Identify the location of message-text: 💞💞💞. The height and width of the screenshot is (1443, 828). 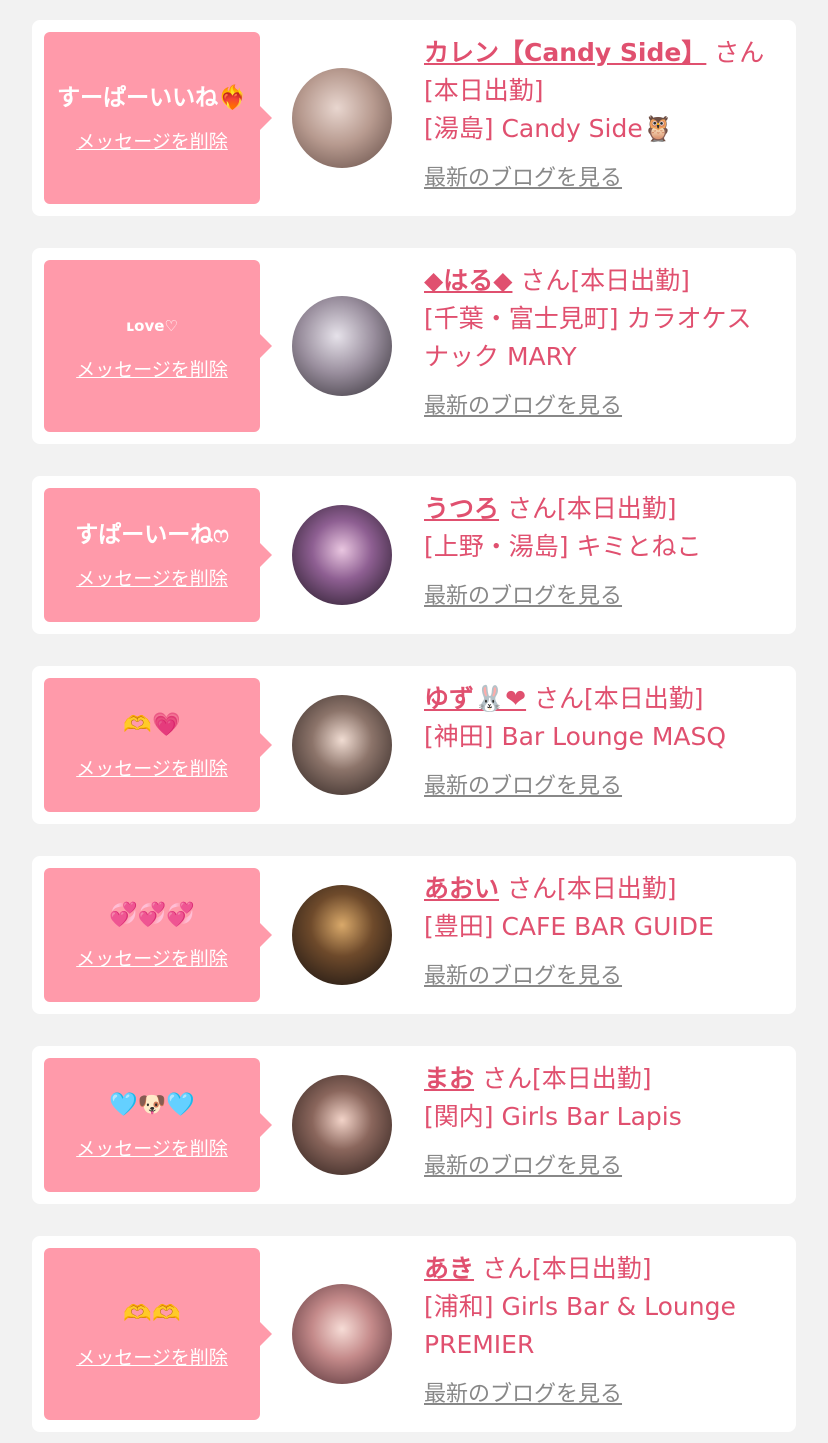
(152, 914).